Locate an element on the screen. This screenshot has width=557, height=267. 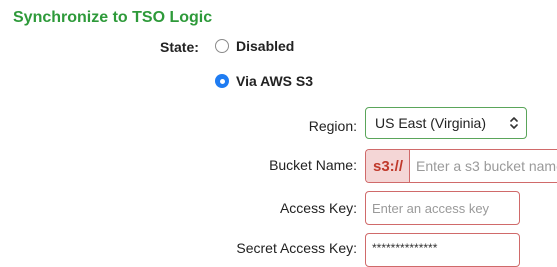
region-select-value: US East (Virginia) is located at coordinates (431, 123).